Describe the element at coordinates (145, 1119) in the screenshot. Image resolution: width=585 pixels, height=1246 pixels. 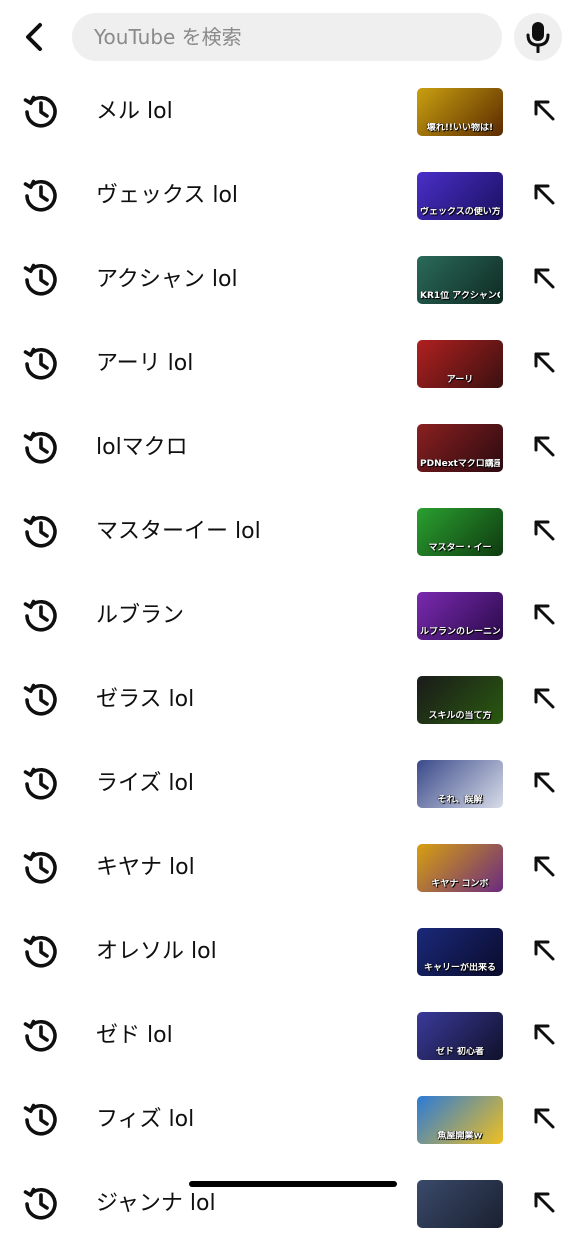
I see `suggestion-query: フィズ lol` at that location.